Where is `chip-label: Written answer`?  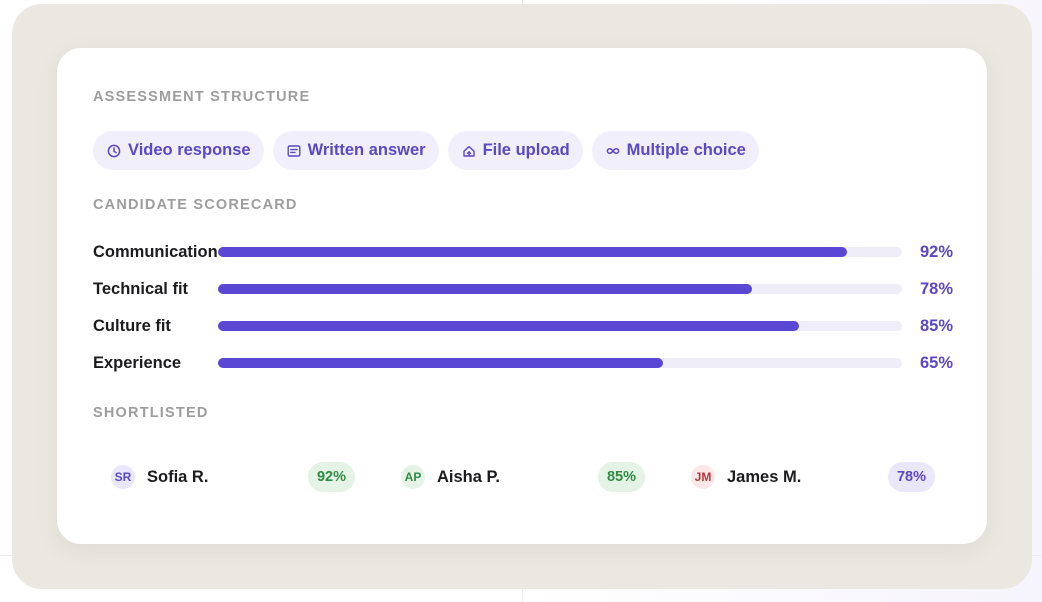 chip-label: Written answer is located at coordinates (366, 150).